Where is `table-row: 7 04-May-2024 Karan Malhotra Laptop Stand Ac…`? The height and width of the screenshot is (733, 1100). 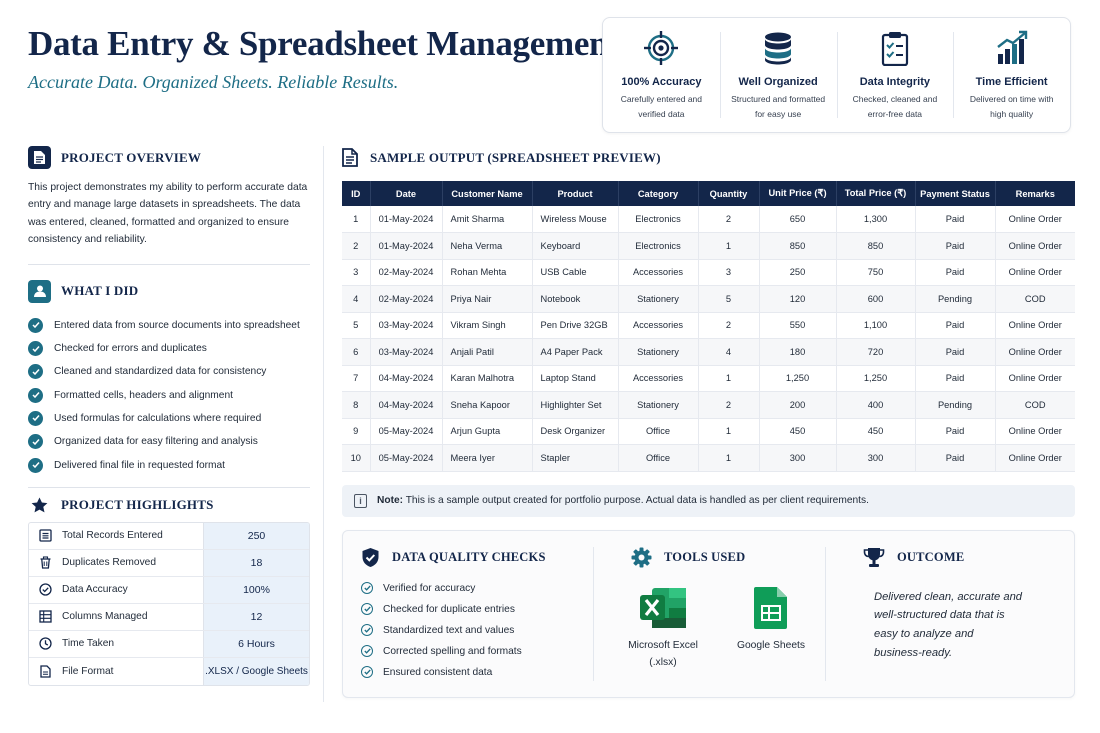 table-row: 7 04-May-2024 Karan Malhotra Laptop Stand Ac… is located at coordinates (708, 378).